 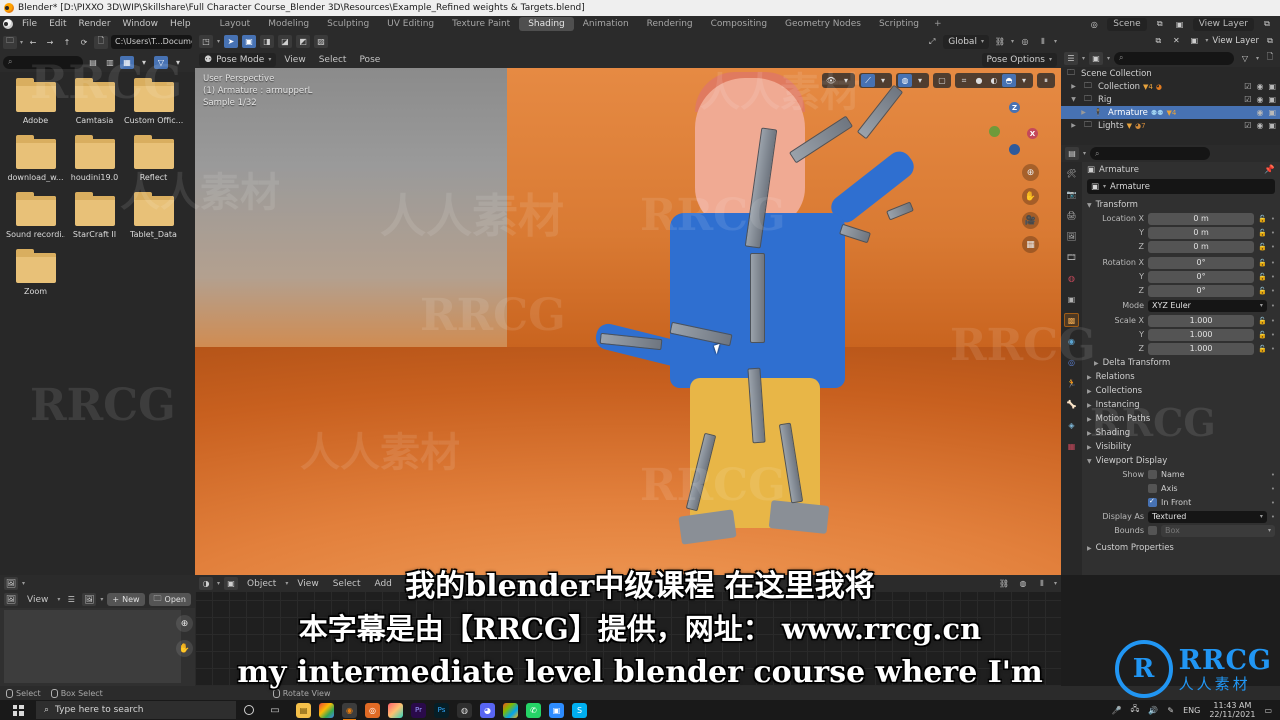 What do you see at coordinates (95, 24) in the screenshot?
I see `menu-render: Render` at bounding box center [95, 24].